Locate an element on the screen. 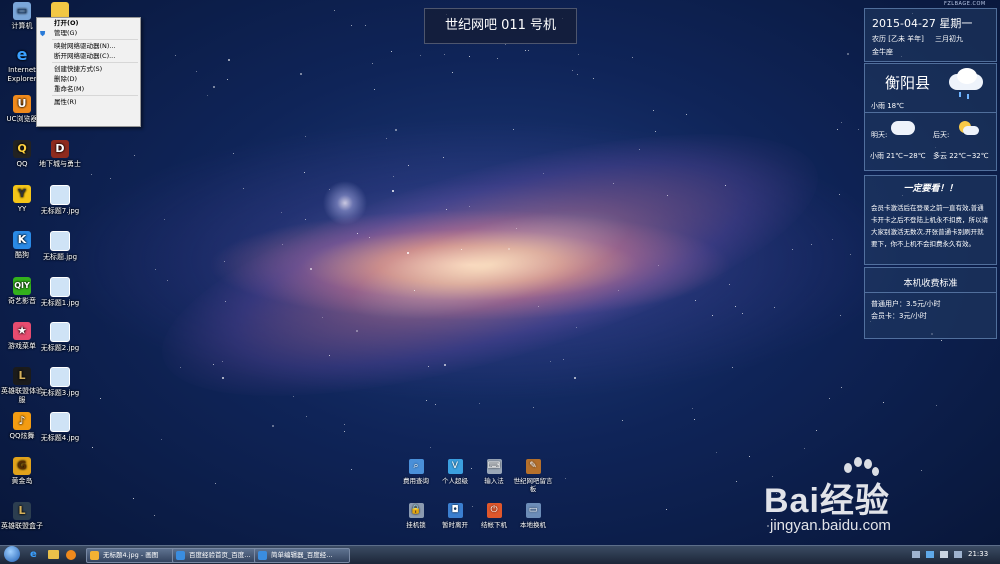  taskbar-task-paint: 无标题4.jpg - 画图 is located at coordinates (136, 555).